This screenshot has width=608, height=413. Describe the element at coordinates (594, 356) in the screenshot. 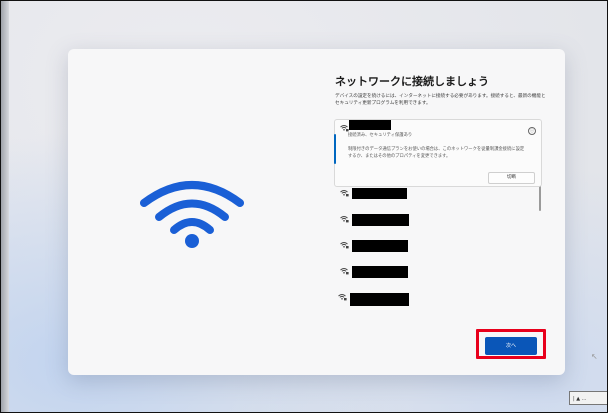

I see `mouse-cursor-icon: ↖` at that location.